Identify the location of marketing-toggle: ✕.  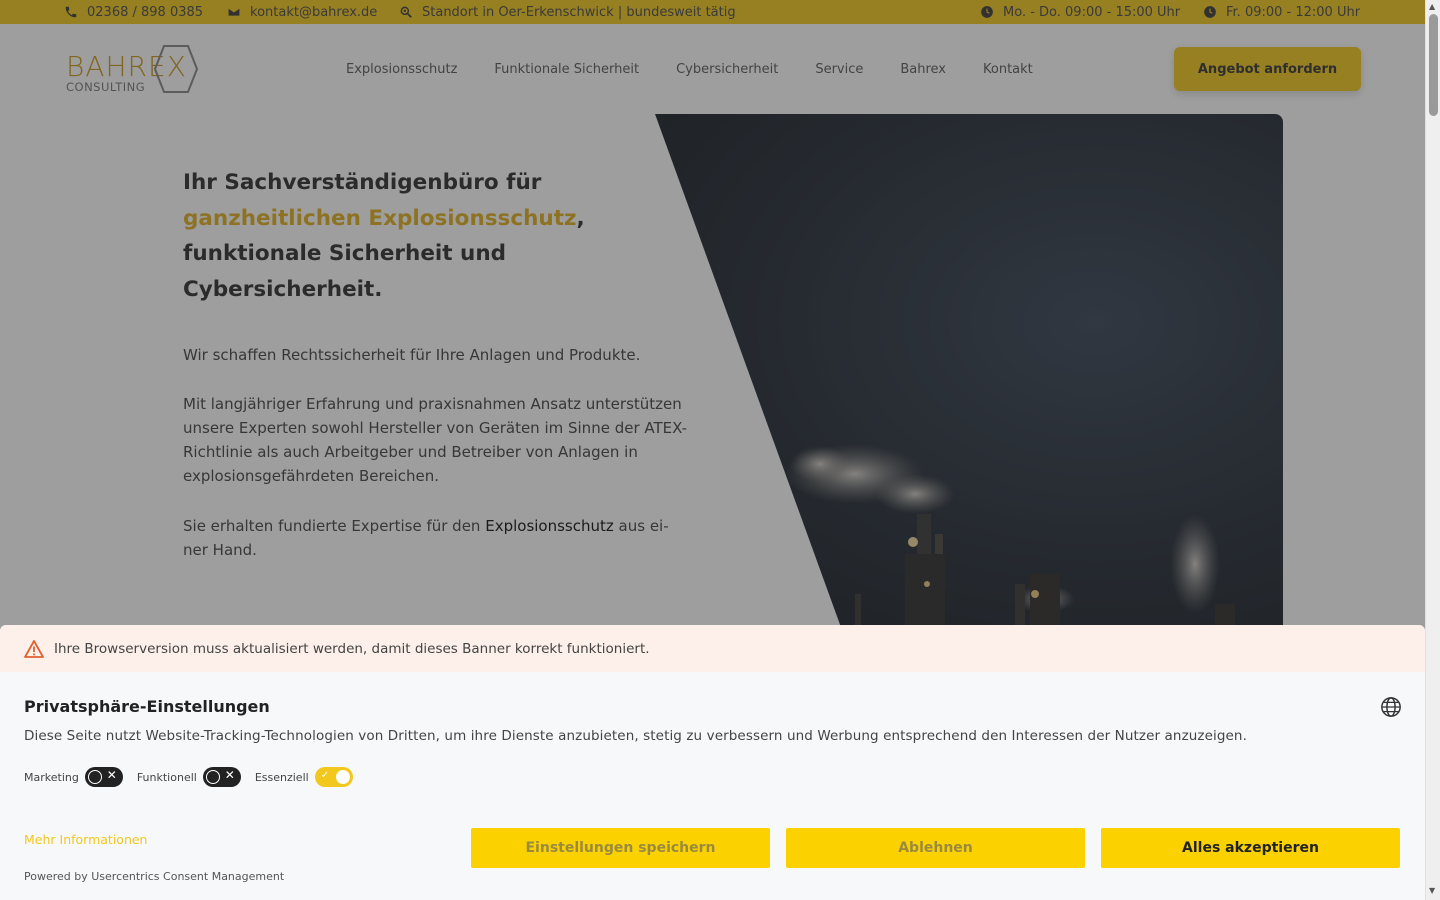
(103, 777).